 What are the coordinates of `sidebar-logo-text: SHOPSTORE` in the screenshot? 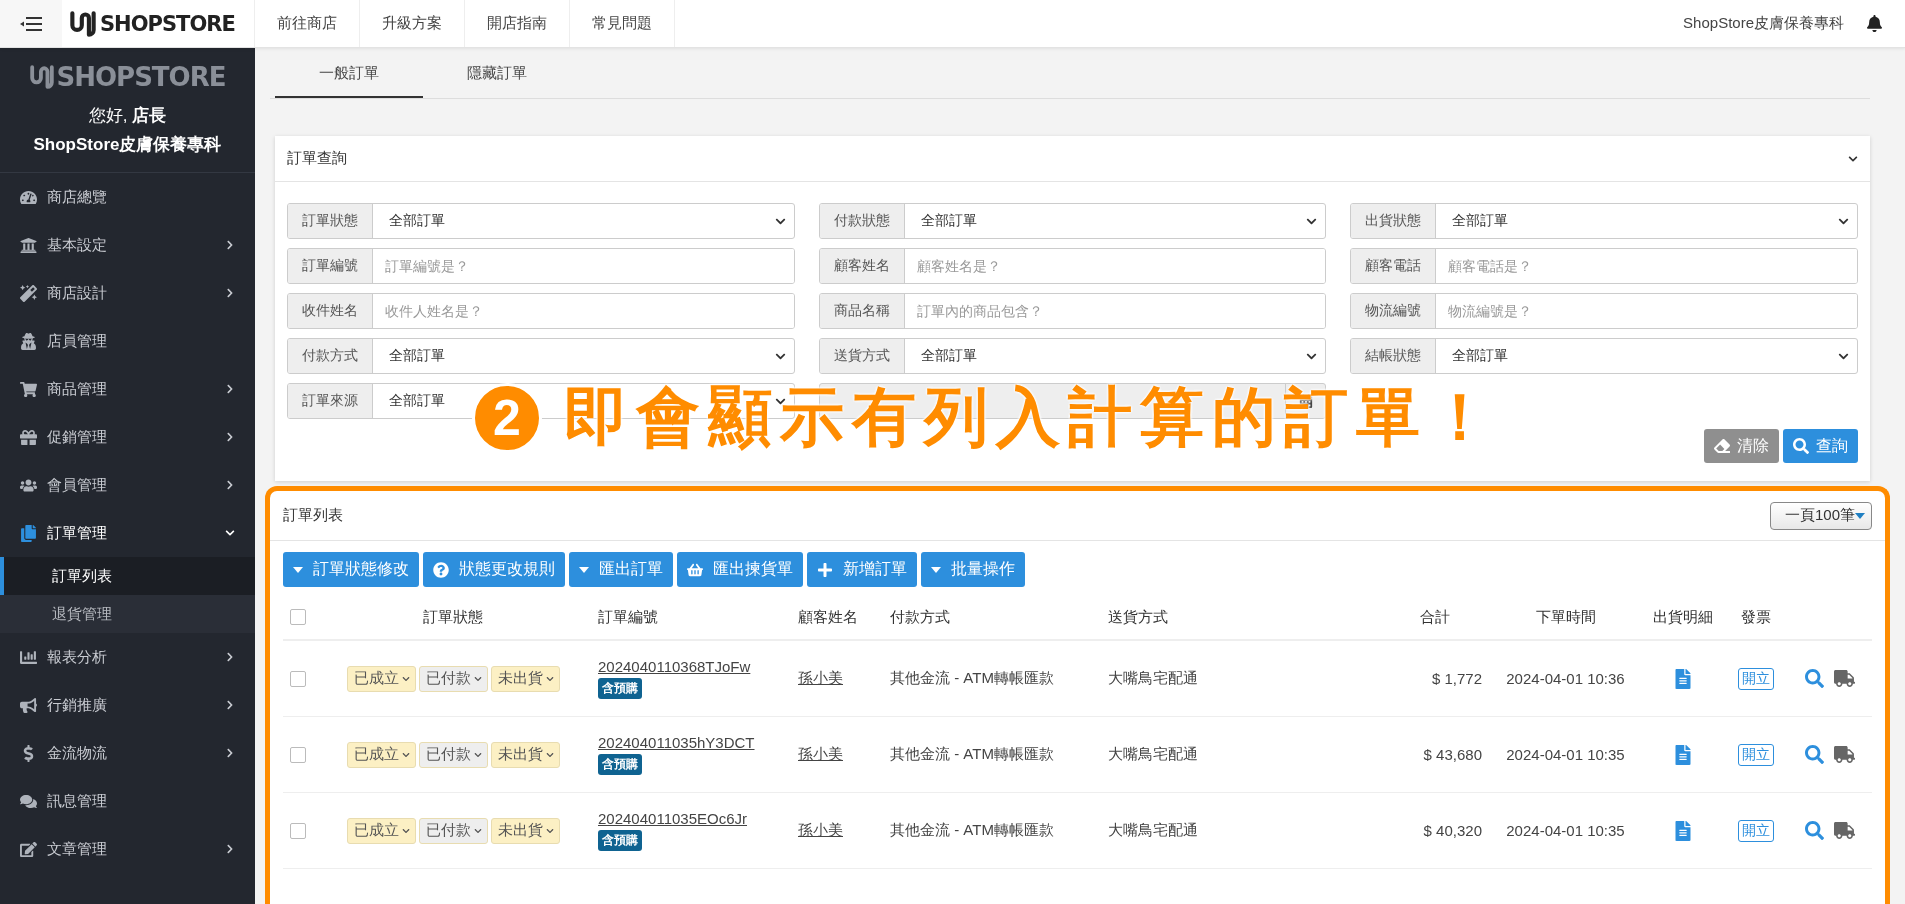 It's located at (141, 77).